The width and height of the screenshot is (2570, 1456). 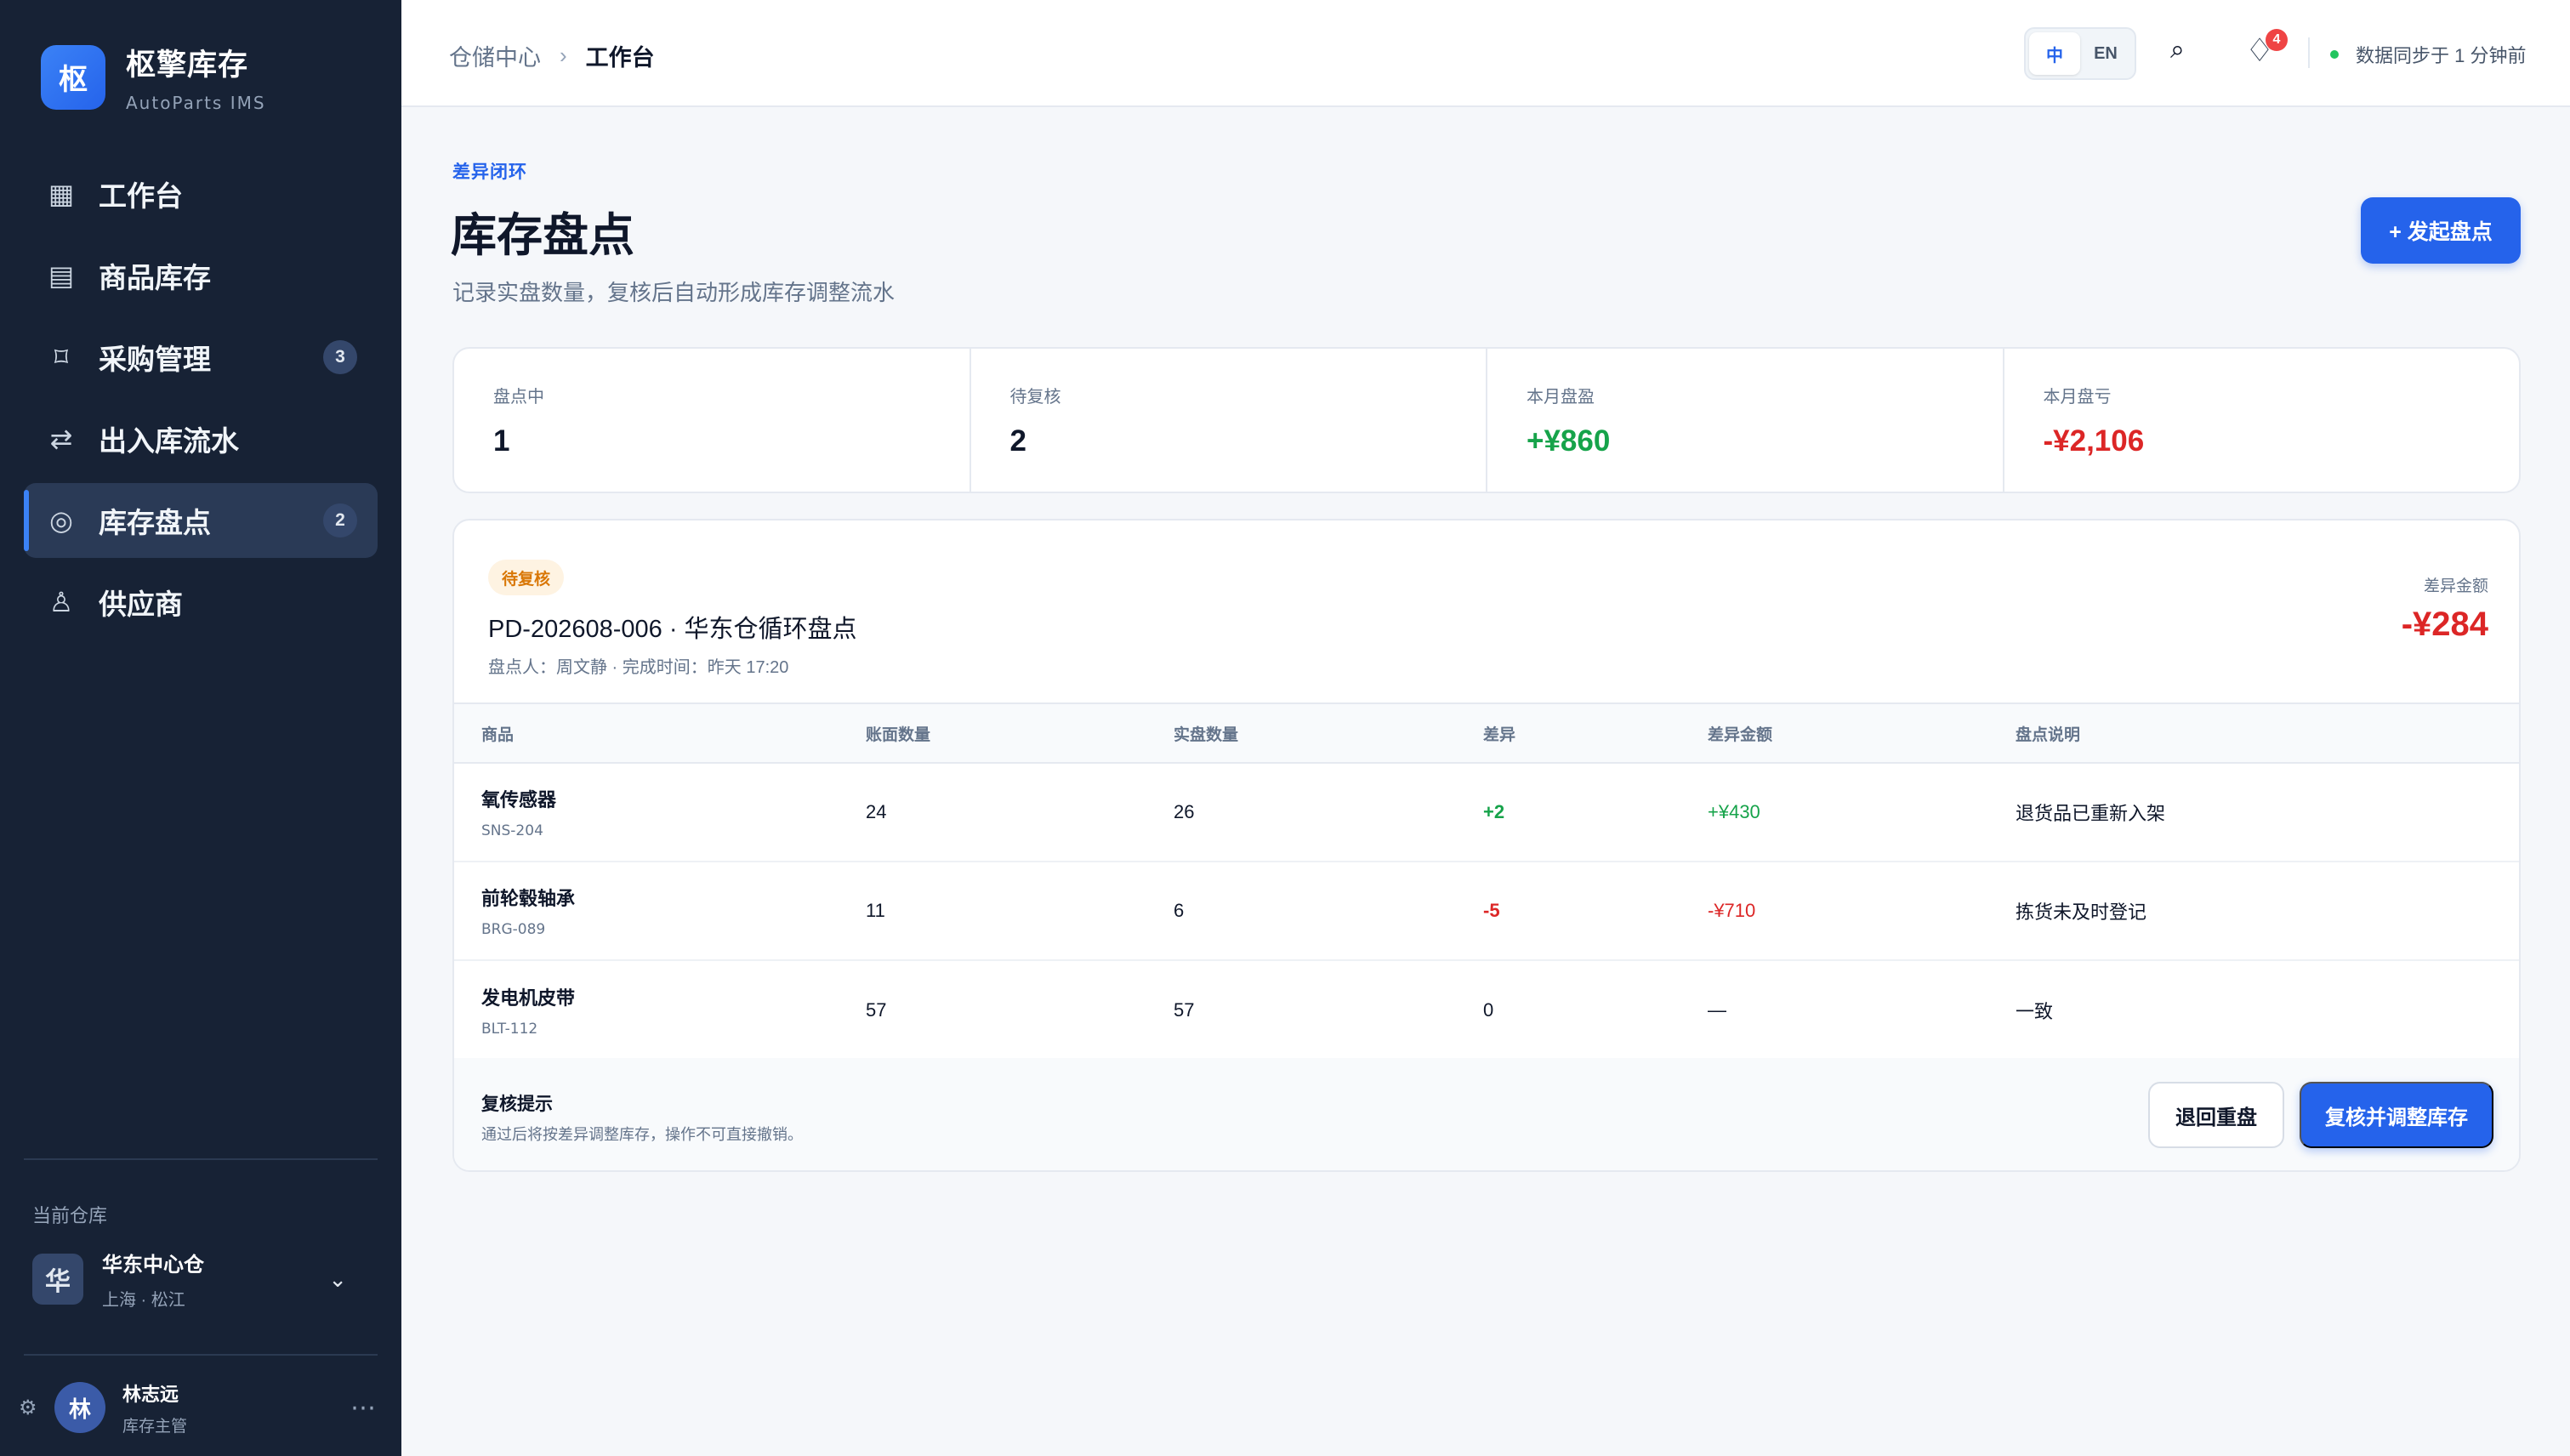 I want to click on sidebar-item-stocktake: ◎ 库存盘点 2, so click(x=201, y=520).